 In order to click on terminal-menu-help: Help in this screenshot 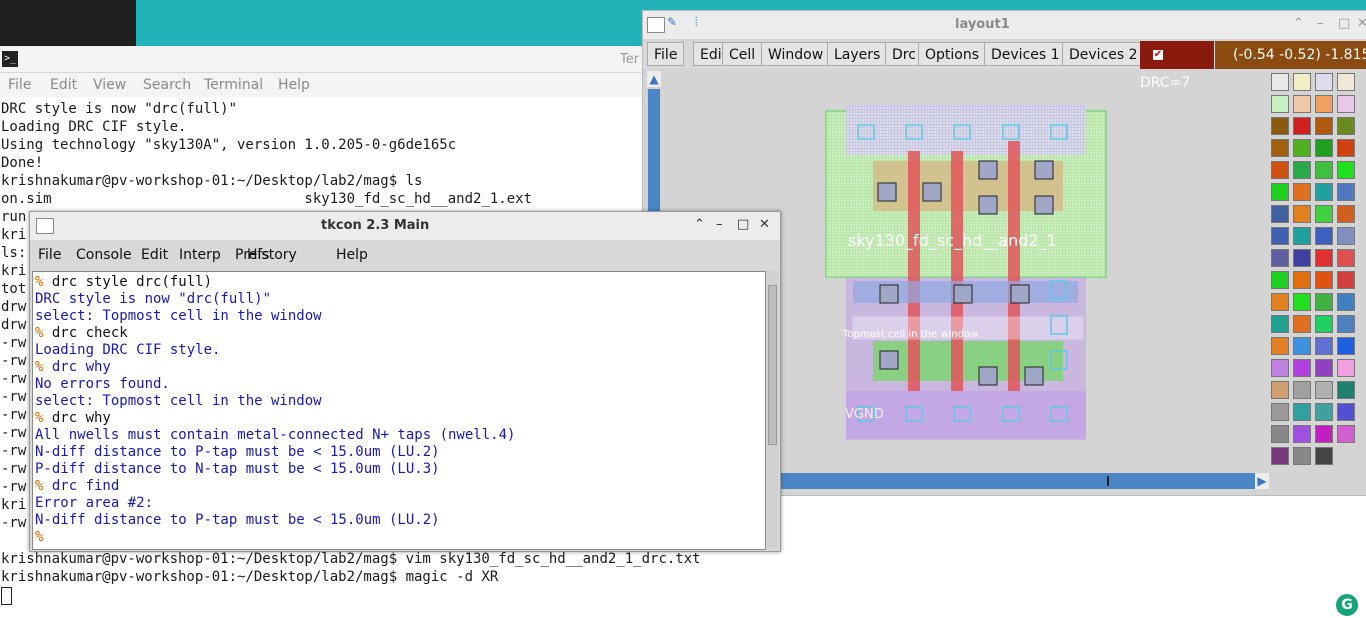, I will do `click(294, 85)`.